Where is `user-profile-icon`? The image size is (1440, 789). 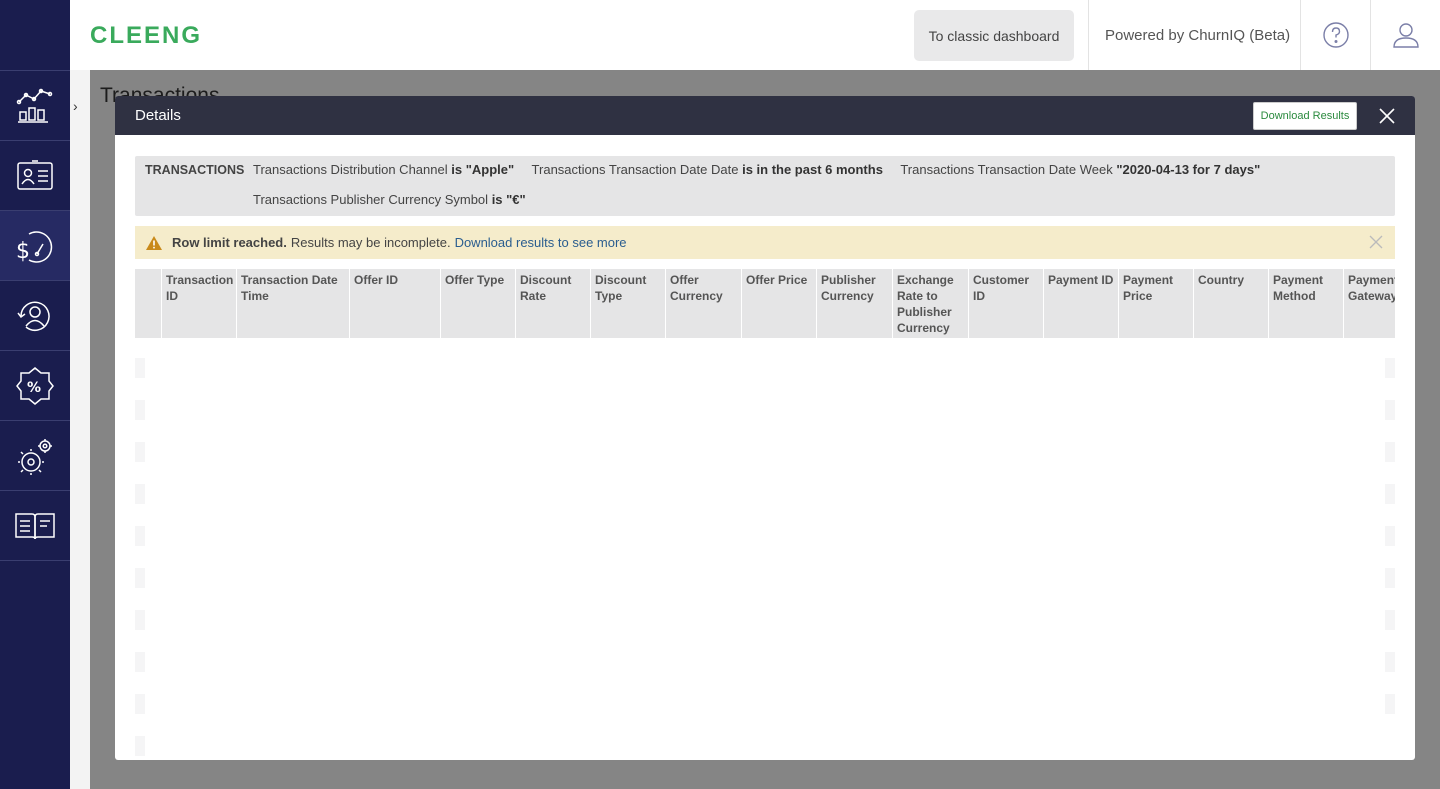 user-profile-icon is located at coordinates (1405, 35).